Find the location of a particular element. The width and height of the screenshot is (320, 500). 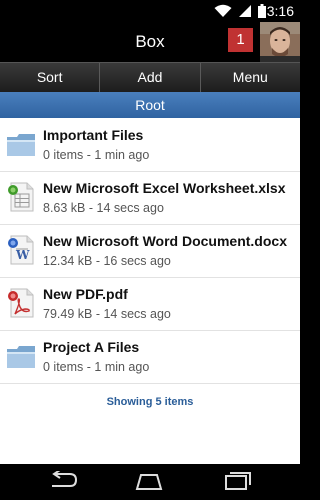

file-meta: 12.34 kB - 16 secs ago is located at coordinates (107, 261).